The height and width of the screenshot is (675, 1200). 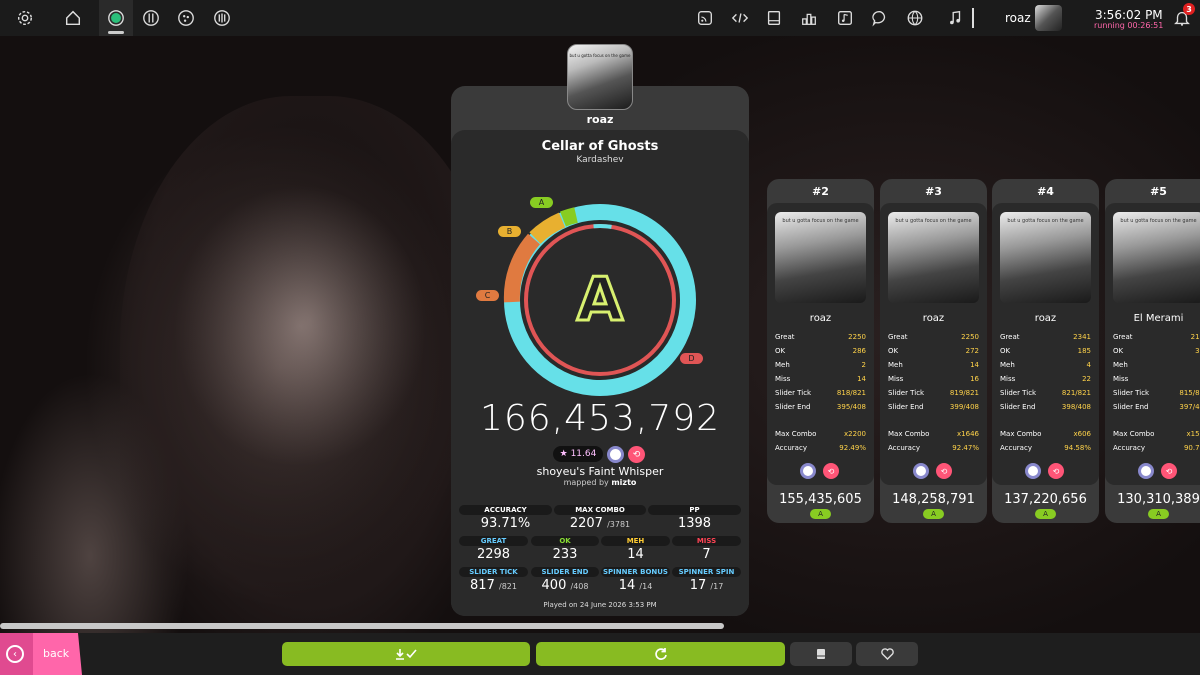 What do you see at coordinates (635, 572) in the screenshot?
I see `spinner-bonus-label: SPINNER BONUS` at bounding box center [635, 572].